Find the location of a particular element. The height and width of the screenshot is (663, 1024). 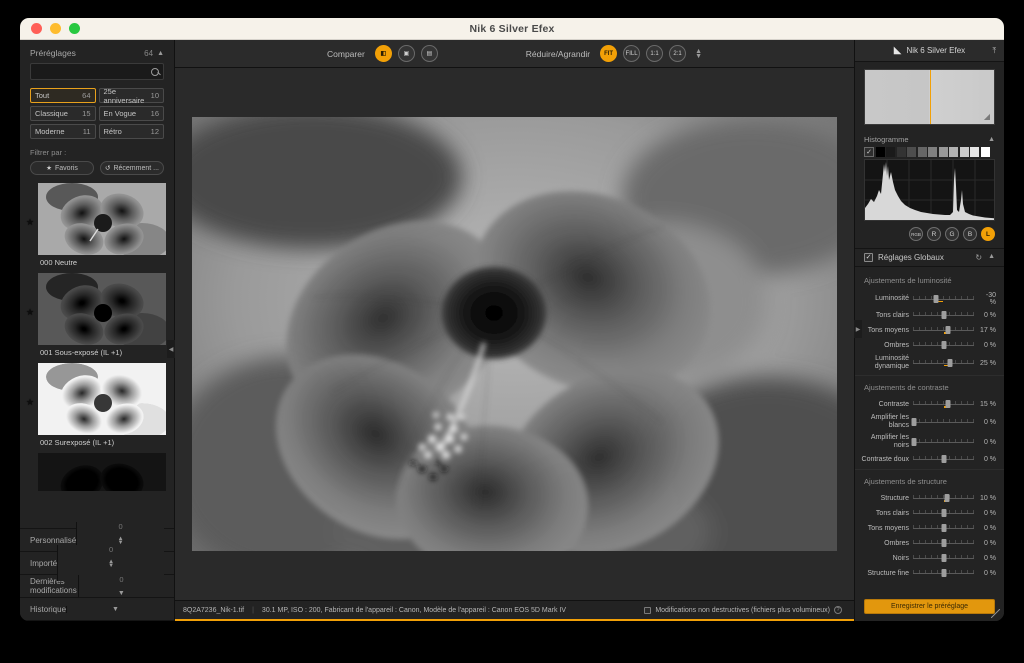

preview-resize-icon: ◢ is located at coordinates (987, 116).